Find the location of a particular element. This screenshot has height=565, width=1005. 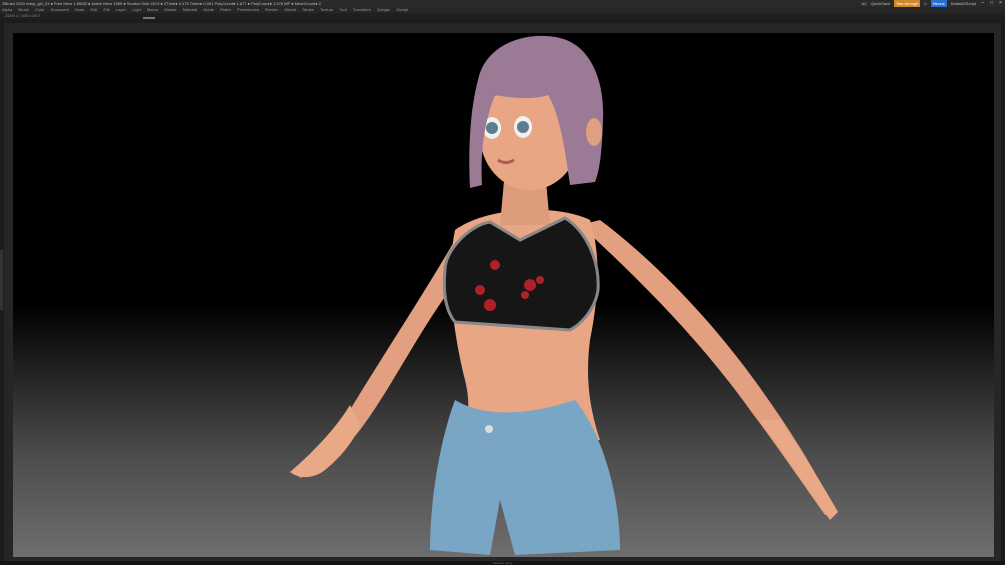

tray-scroll-handle is located at coordinates (149, 18).